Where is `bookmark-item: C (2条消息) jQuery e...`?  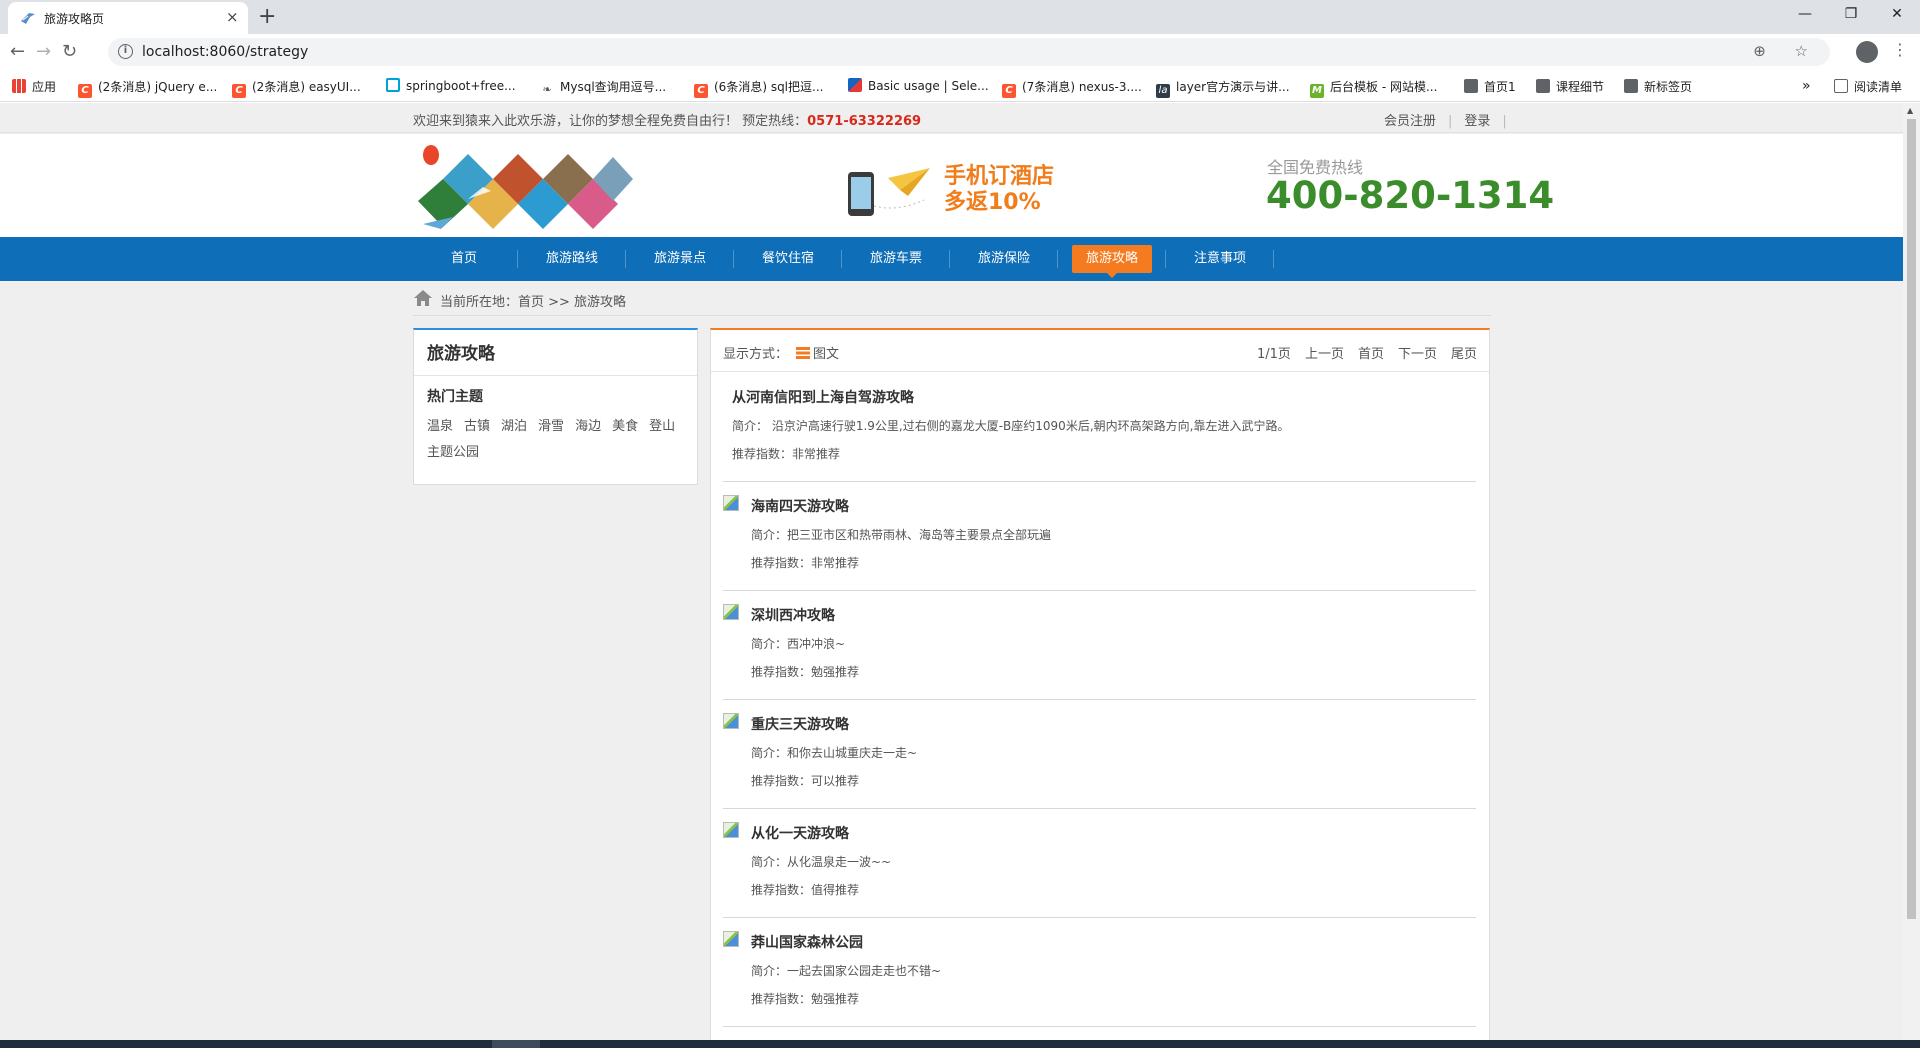
bookmark-item: C (2条消息) jQuery e... is located at coordinates (147, 88).